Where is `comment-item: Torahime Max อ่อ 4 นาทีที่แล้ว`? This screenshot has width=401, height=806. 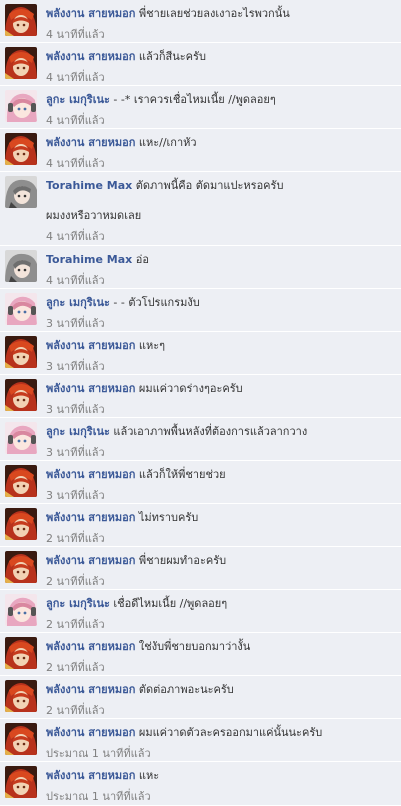
comment-item: Torahime Max อ่อ 4 นาทีที่แล้ว is located at coordinates (200, 267).